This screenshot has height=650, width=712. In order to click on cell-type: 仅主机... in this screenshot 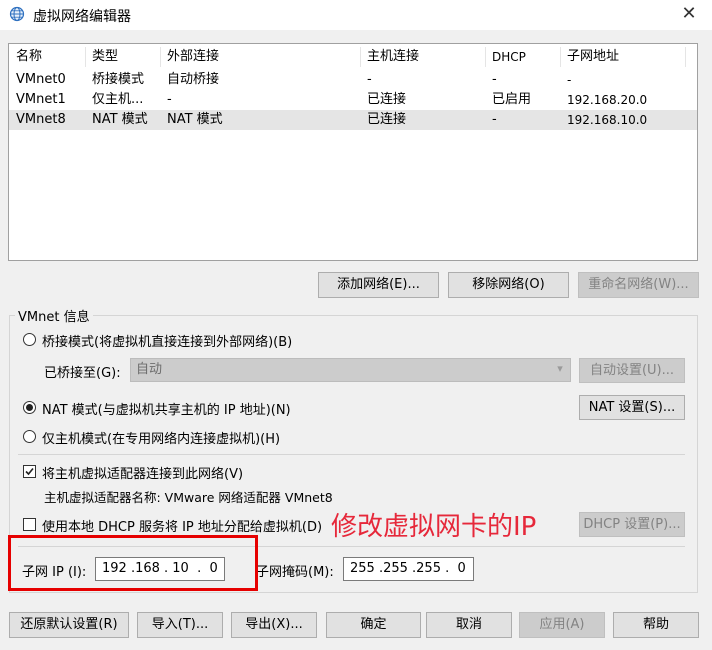, I will do `click(118, 99)`.